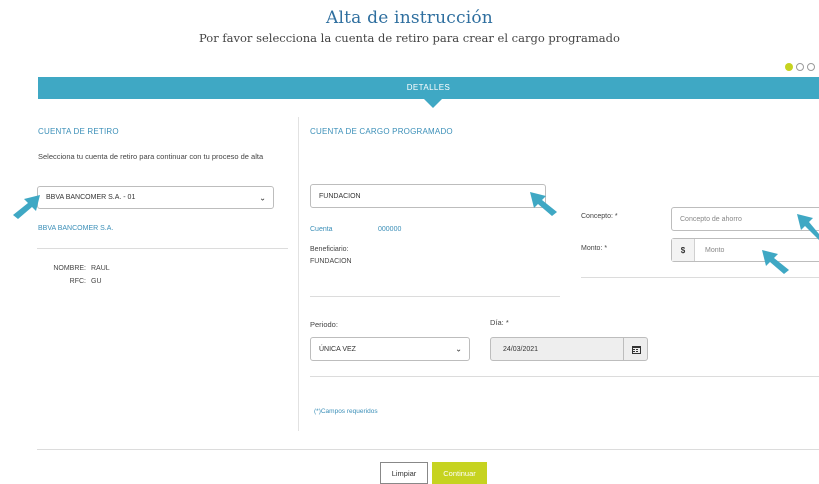 This screenshot has height=484, width=819. Describe the element at coordinates (298, 274) in the screenshot. I see `column-divider` at that location.